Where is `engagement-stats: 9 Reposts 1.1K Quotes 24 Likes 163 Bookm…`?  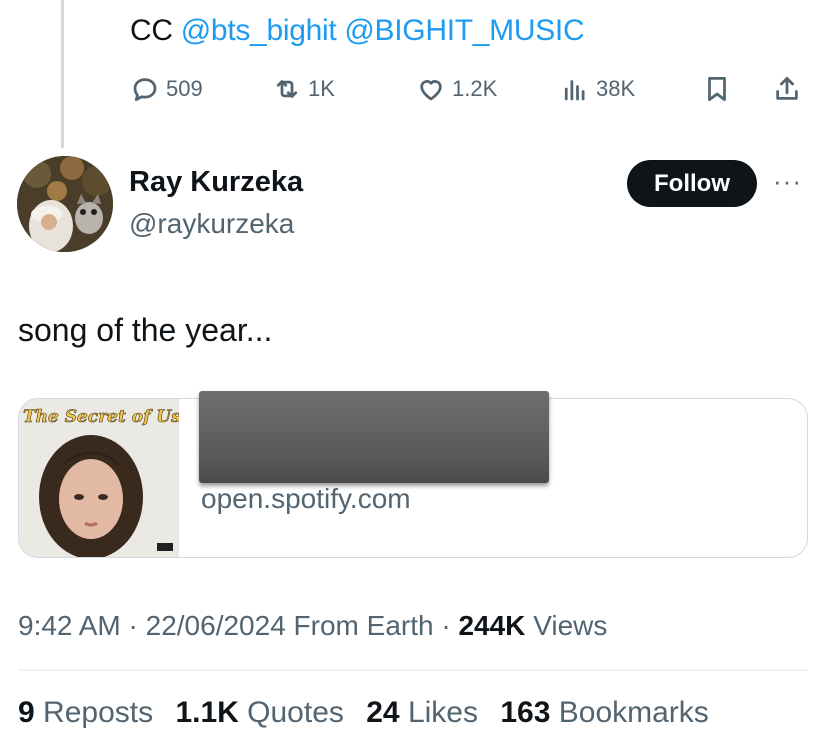 engagement-stats: 9 Reposts 1.1K Quotes 24 Likes 163 Bookm… is located at coordinates (370, 713).